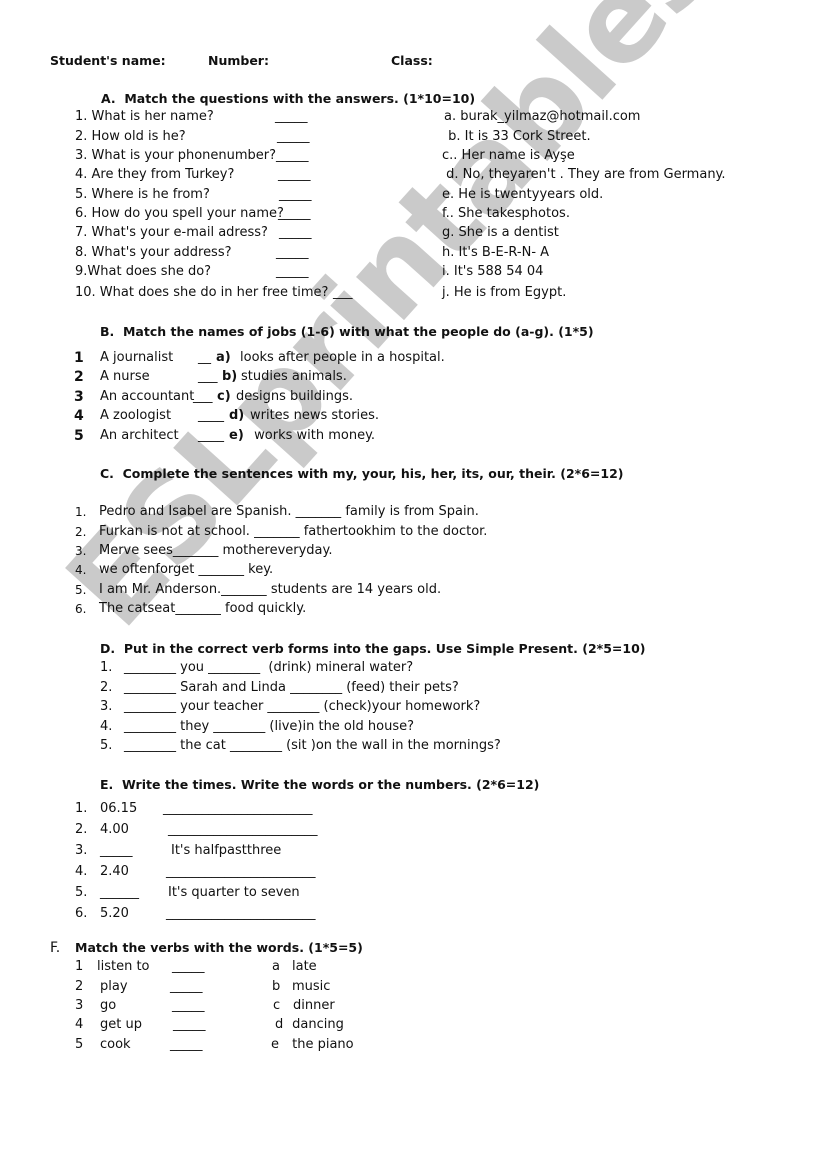  I want to click on answer-option: b. It is 33 Cork Street., so click(517, 136).